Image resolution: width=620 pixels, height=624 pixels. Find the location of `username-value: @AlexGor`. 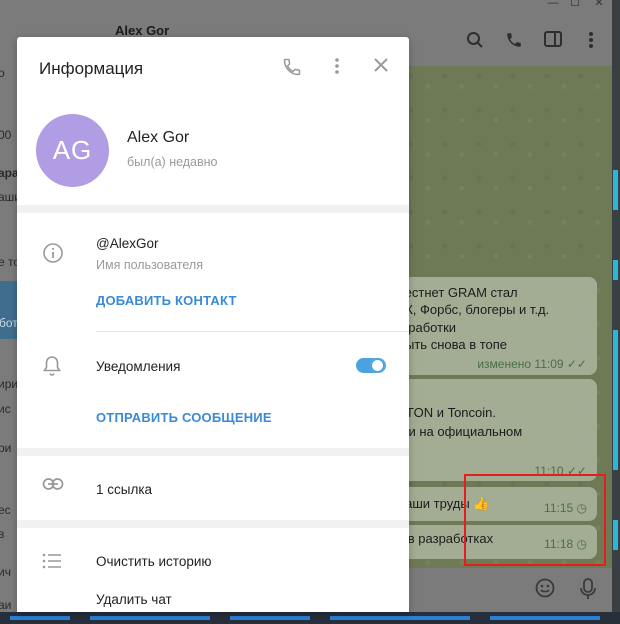

username-value: @AlexGor is located at coordinates (127, 243).